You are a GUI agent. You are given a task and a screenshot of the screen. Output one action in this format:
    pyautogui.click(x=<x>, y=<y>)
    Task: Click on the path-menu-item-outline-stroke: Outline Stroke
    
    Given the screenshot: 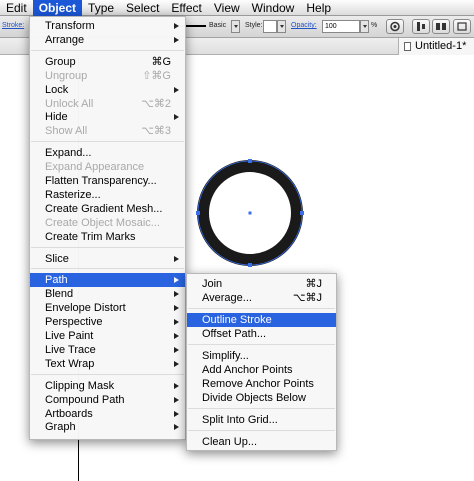 What is the action you would take?
    pyautogui.click(x=261, y=320)
    